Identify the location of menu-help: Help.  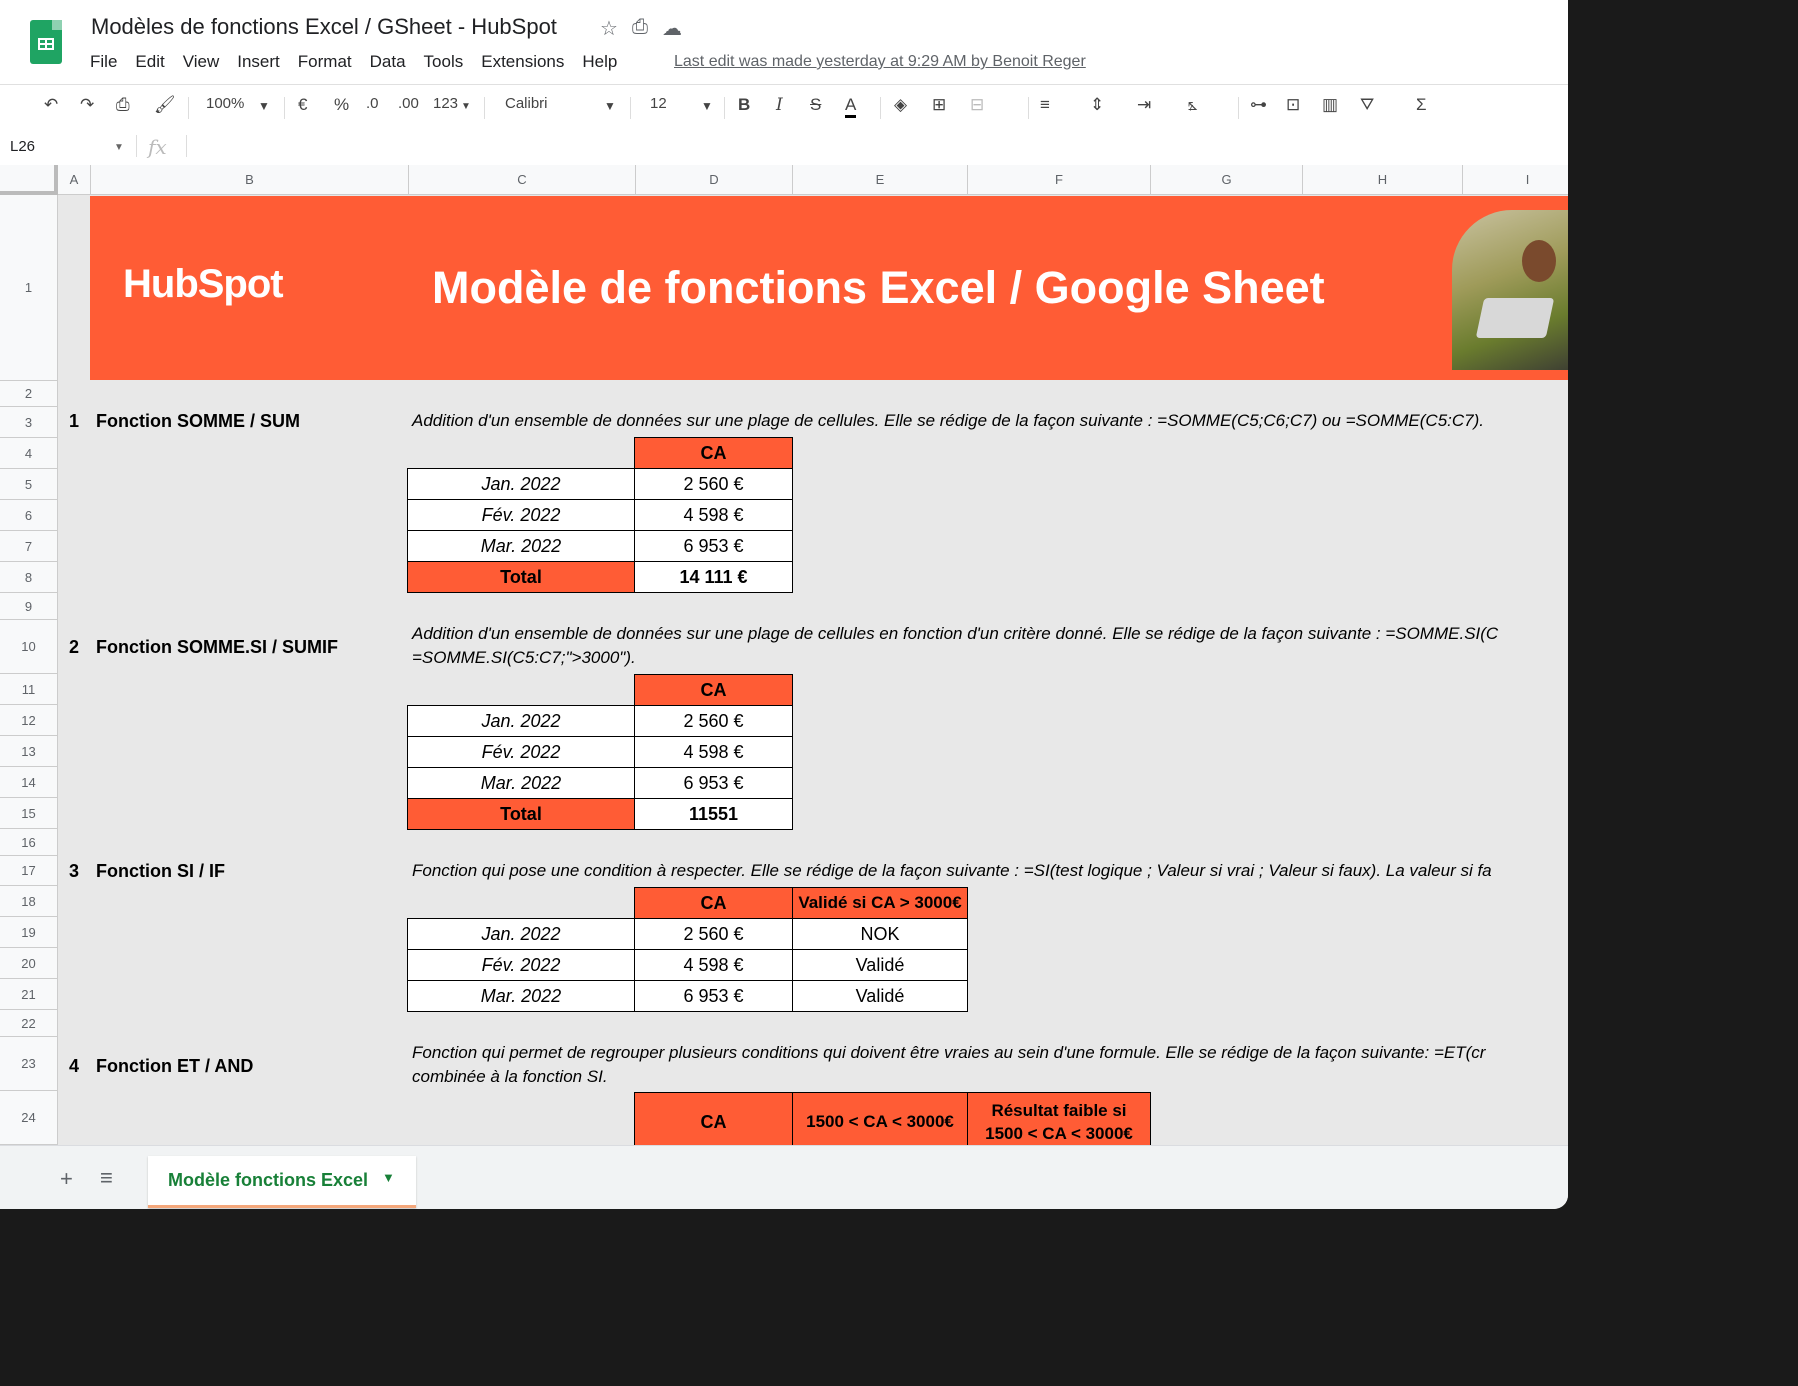
(599, 62).